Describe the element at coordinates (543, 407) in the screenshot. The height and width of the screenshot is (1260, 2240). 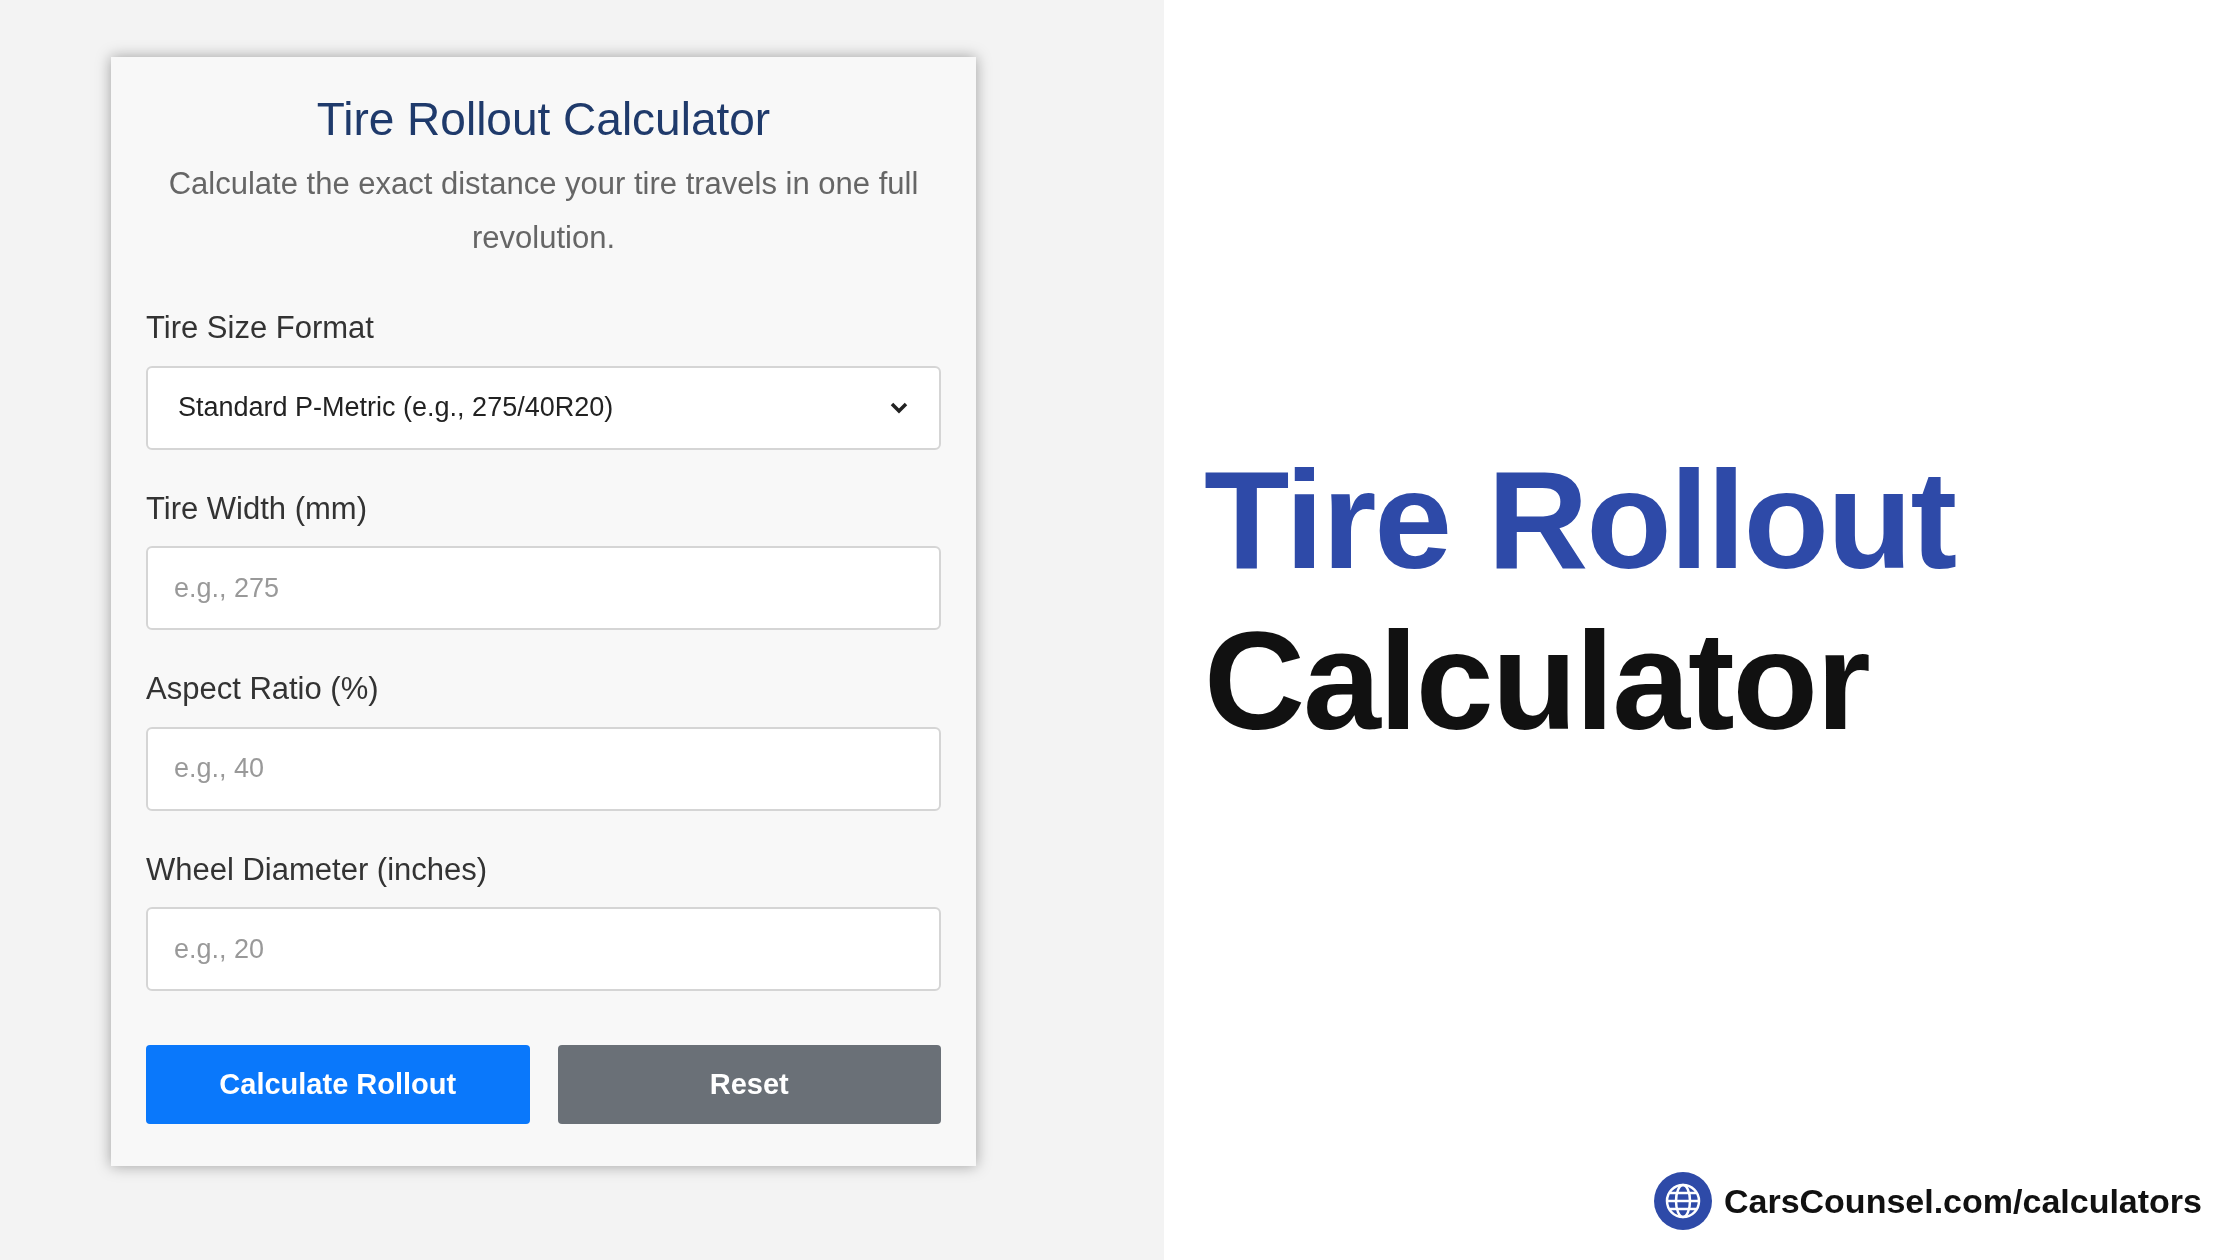
I see `tire-format-dropdown: Standard P-Metric (e.g., 275/40R20)` at that location.